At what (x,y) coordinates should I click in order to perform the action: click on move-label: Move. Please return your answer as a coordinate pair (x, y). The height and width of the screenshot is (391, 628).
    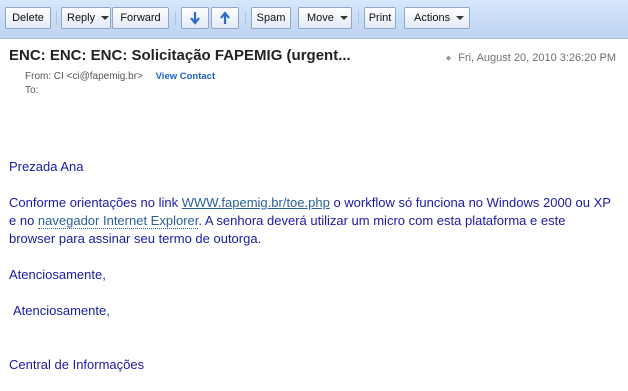
    Looking at the image, I should click on (320, 18).